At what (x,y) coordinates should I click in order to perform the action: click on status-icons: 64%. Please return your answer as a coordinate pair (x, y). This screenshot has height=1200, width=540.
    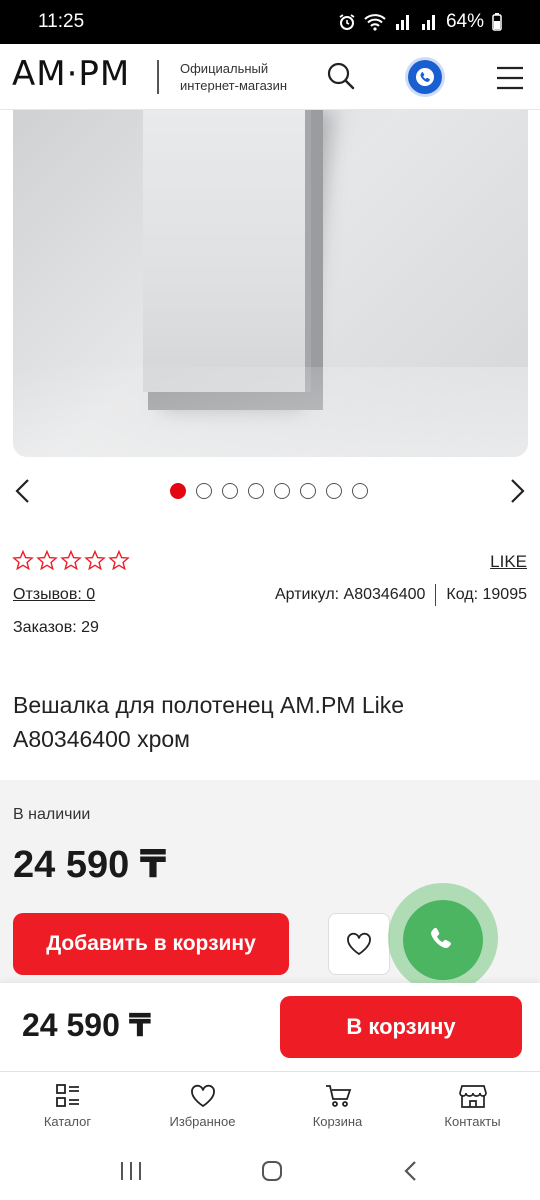
    Looking at the image, I should click on (420, 22).